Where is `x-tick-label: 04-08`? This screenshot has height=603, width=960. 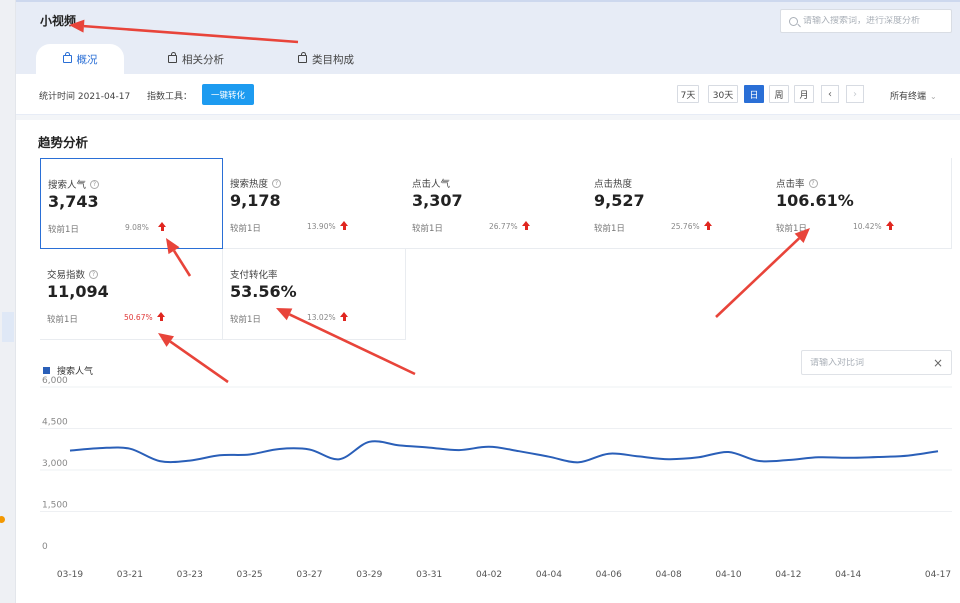 x-tick-label: 04-08 is located at coordinates (669, 575).